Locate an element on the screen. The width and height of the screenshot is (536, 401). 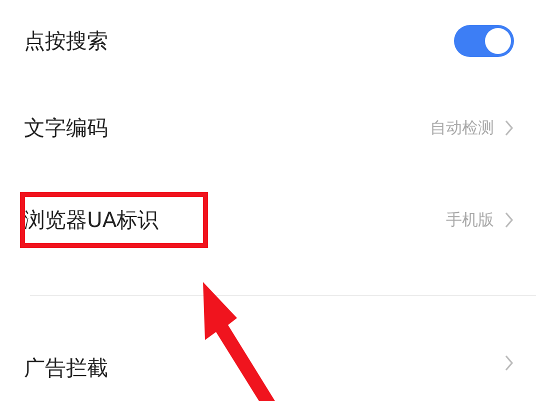
setting-value: 手机版 is located at coordinates (470, 220).